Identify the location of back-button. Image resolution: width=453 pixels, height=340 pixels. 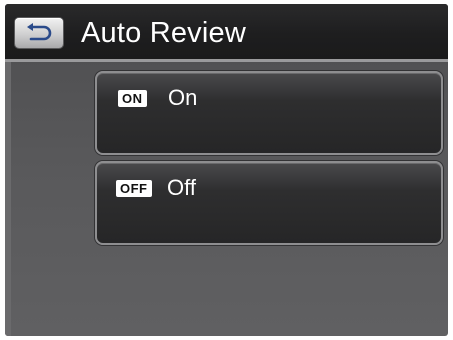
(39, 33).